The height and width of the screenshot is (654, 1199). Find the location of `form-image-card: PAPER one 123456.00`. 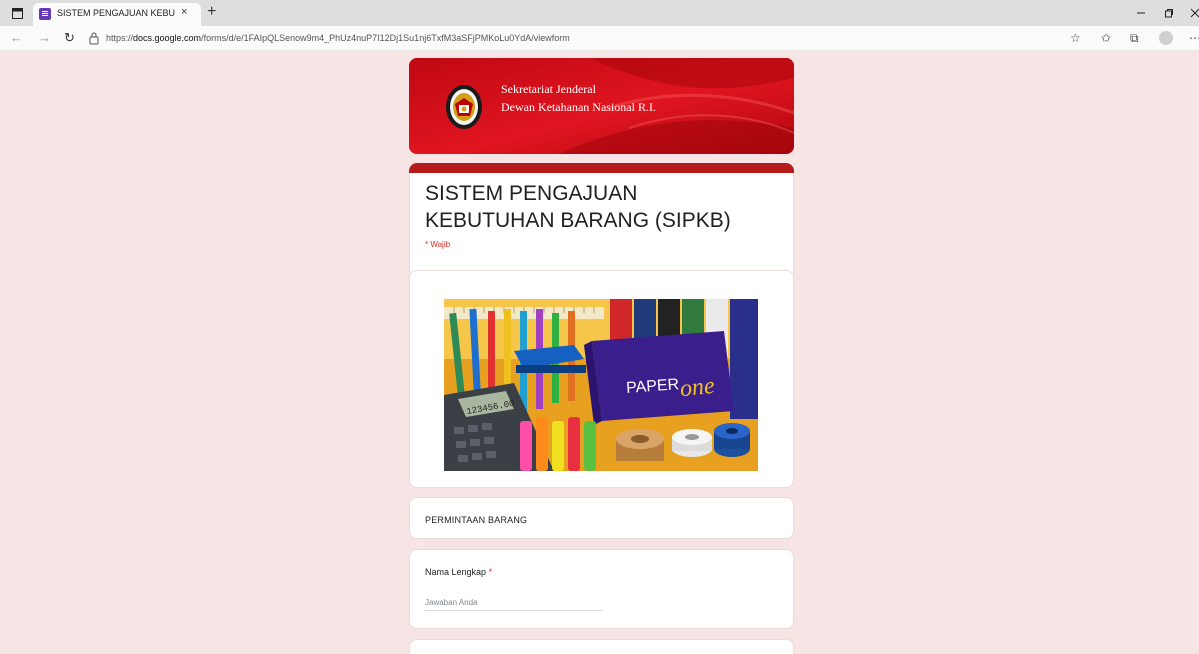

form-image-card: PAPER one 123456.00 is located at coordinates (601, 379).